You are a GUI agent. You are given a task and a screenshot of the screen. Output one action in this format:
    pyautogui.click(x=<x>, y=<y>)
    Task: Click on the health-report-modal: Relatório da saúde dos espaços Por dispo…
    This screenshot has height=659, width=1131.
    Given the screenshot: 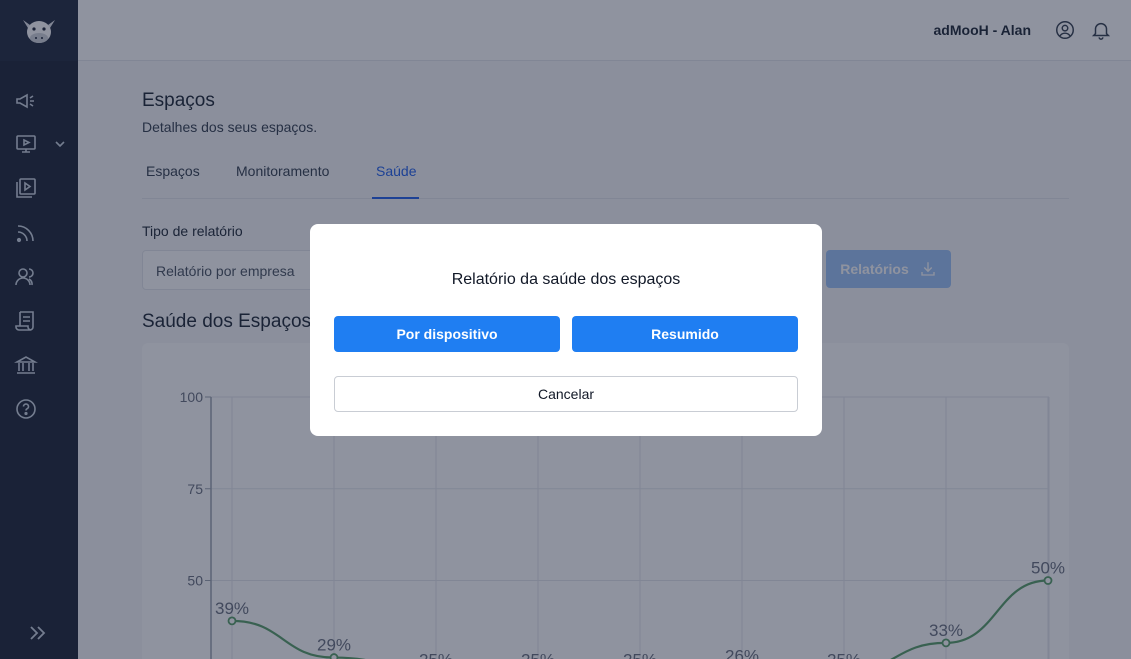 What is the action you would take?
    pyautogui.click(x=566, y=330)
    